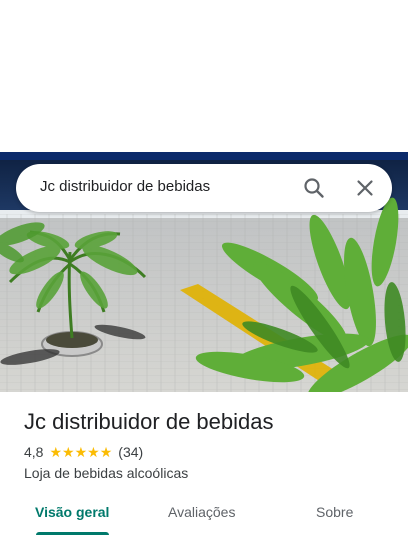 The width and height of the screenshot is (408, 544). I want to click on tab-reviews: Avaliações, so click(201, 512).